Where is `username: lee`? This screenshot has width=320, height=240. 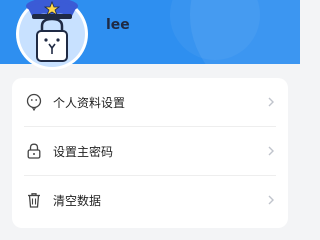 username: lee is located at coordinates (118, 25).